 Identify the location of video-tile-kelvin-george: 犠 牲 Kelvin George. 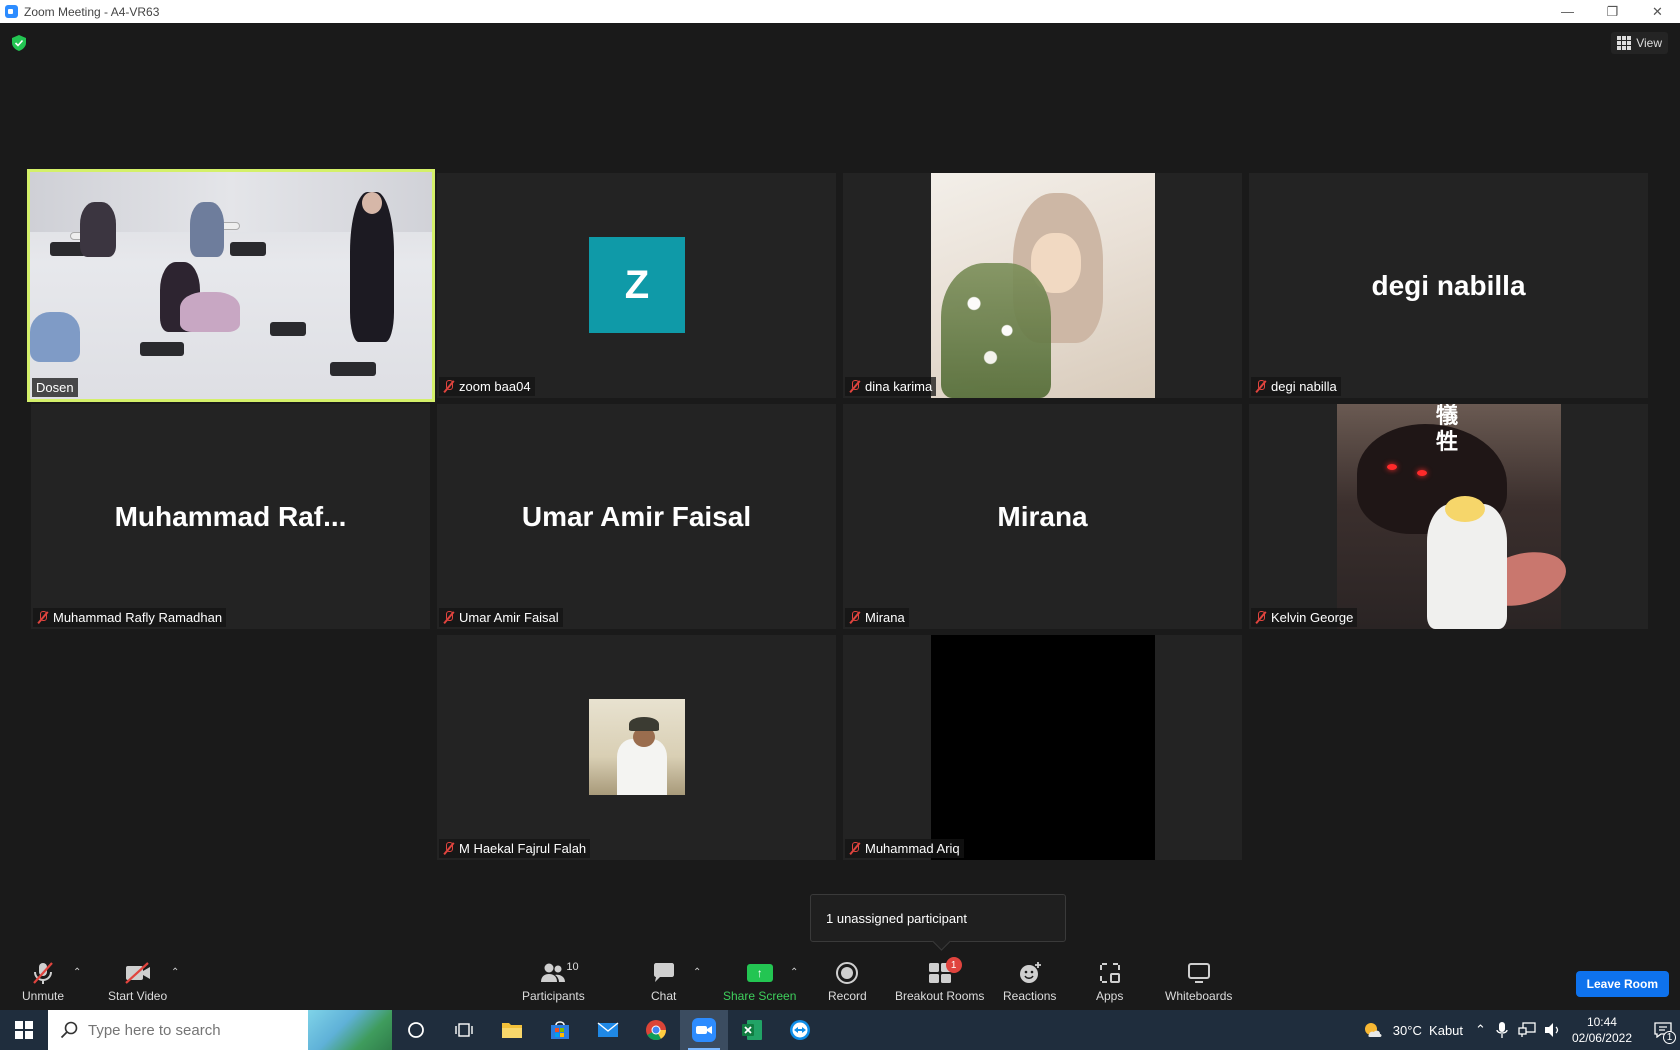
(1448, 516).